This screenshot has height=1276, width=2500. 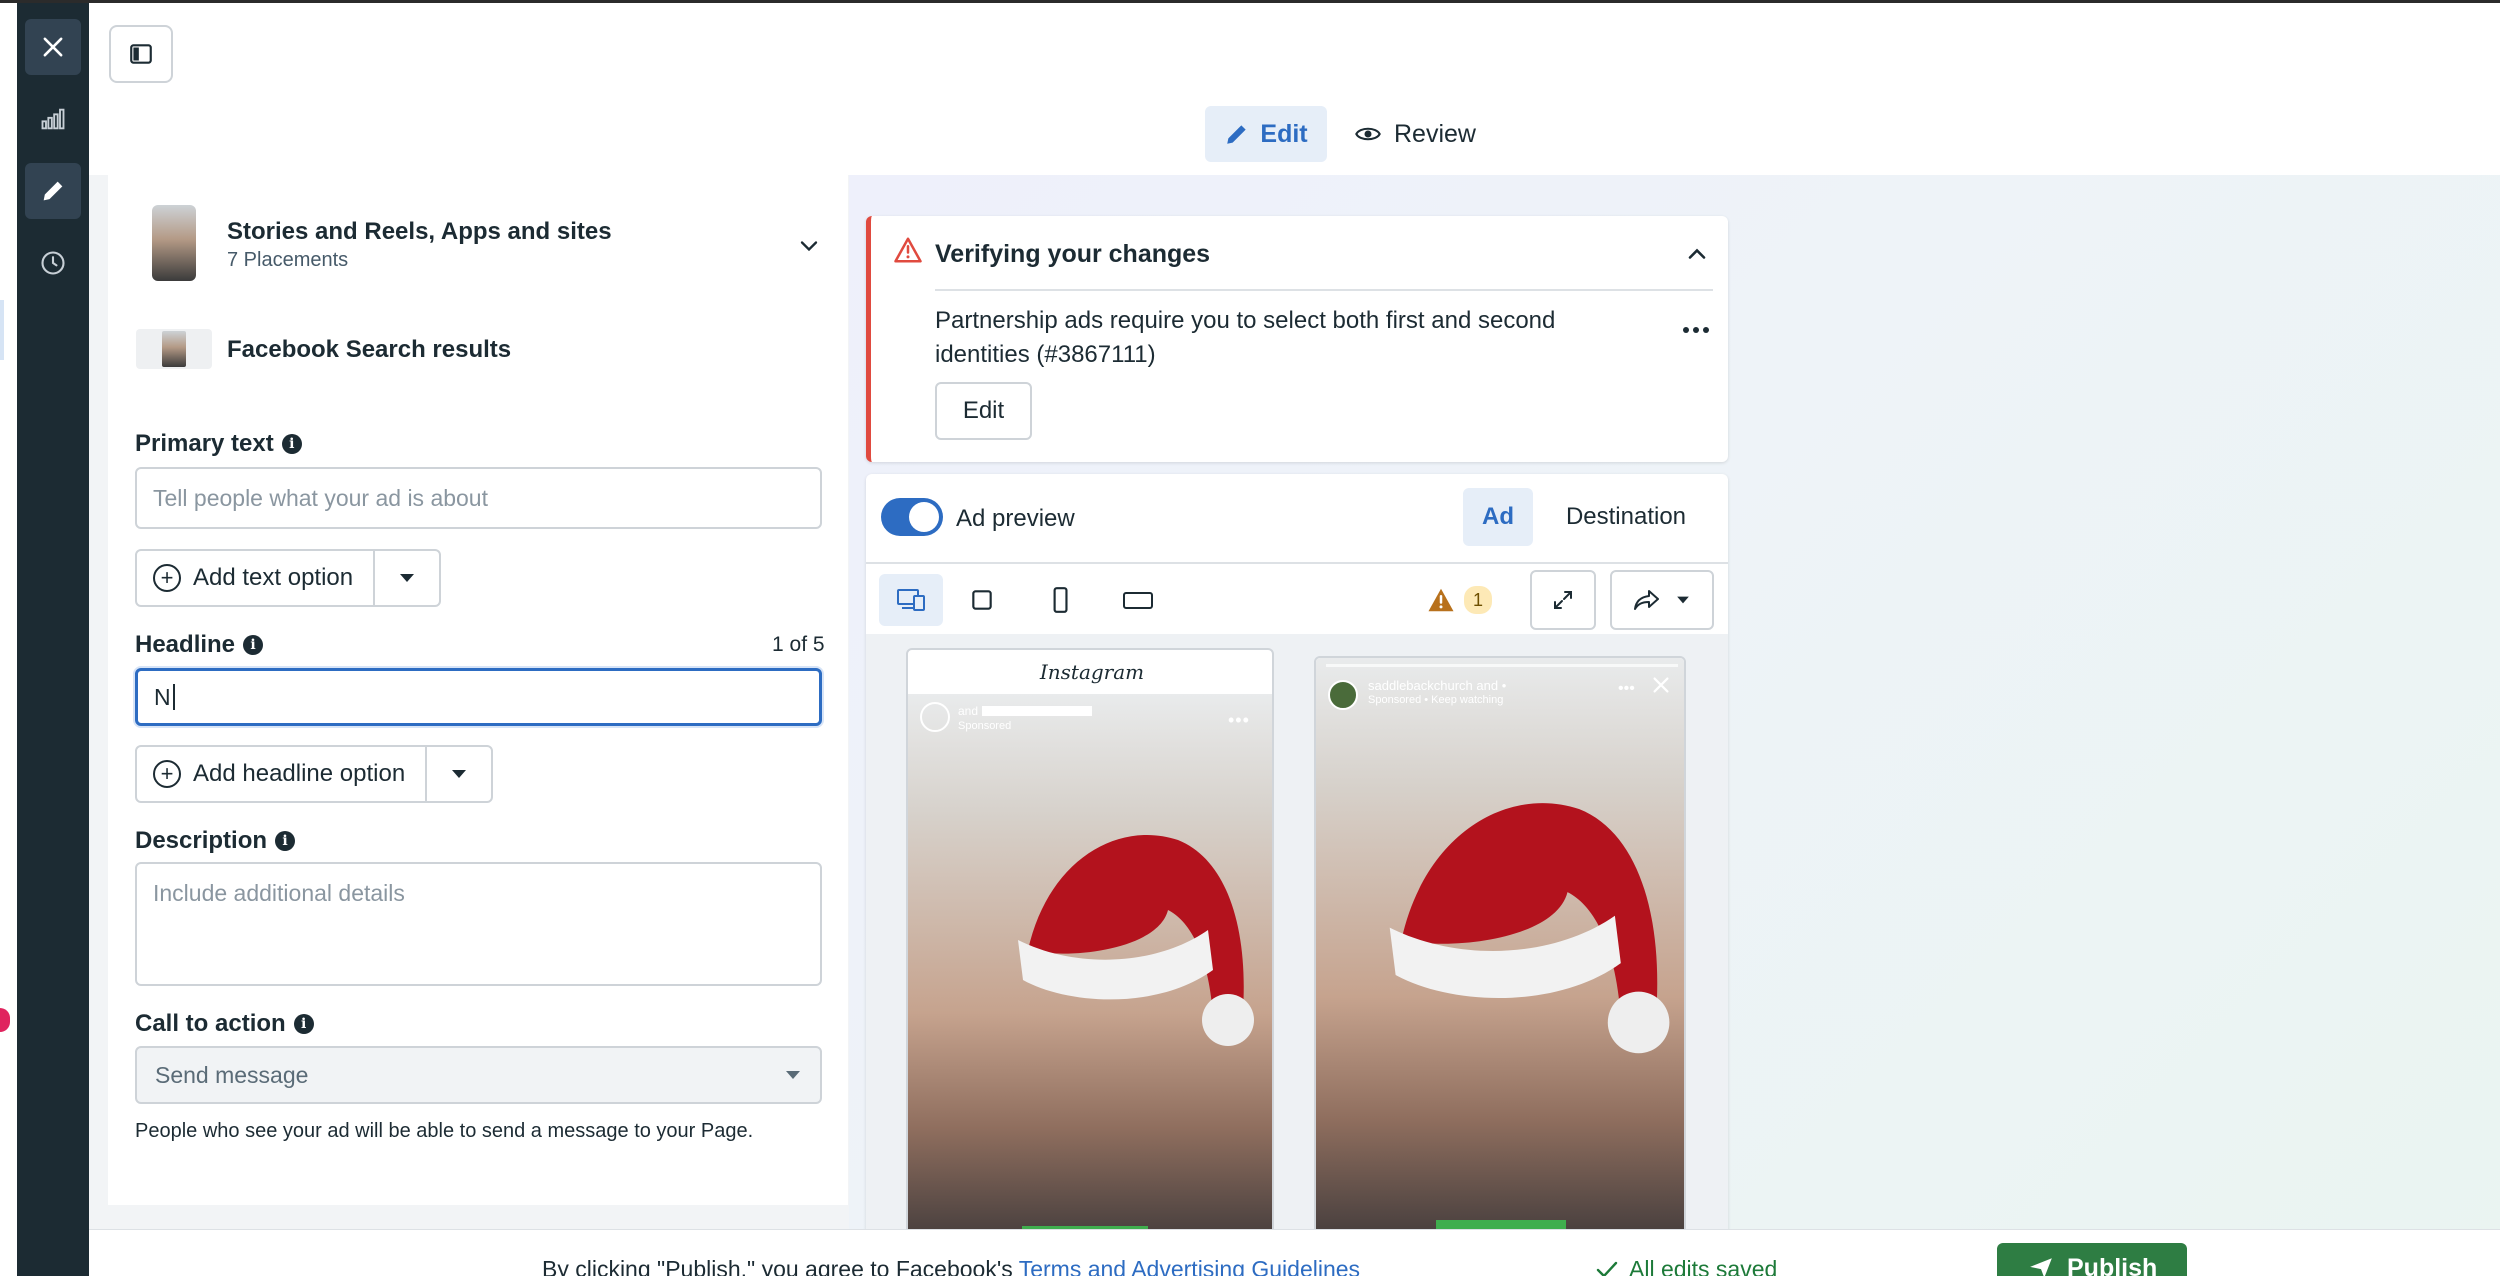 I want to click on edit-nav-button, so click(x=53, y=191).